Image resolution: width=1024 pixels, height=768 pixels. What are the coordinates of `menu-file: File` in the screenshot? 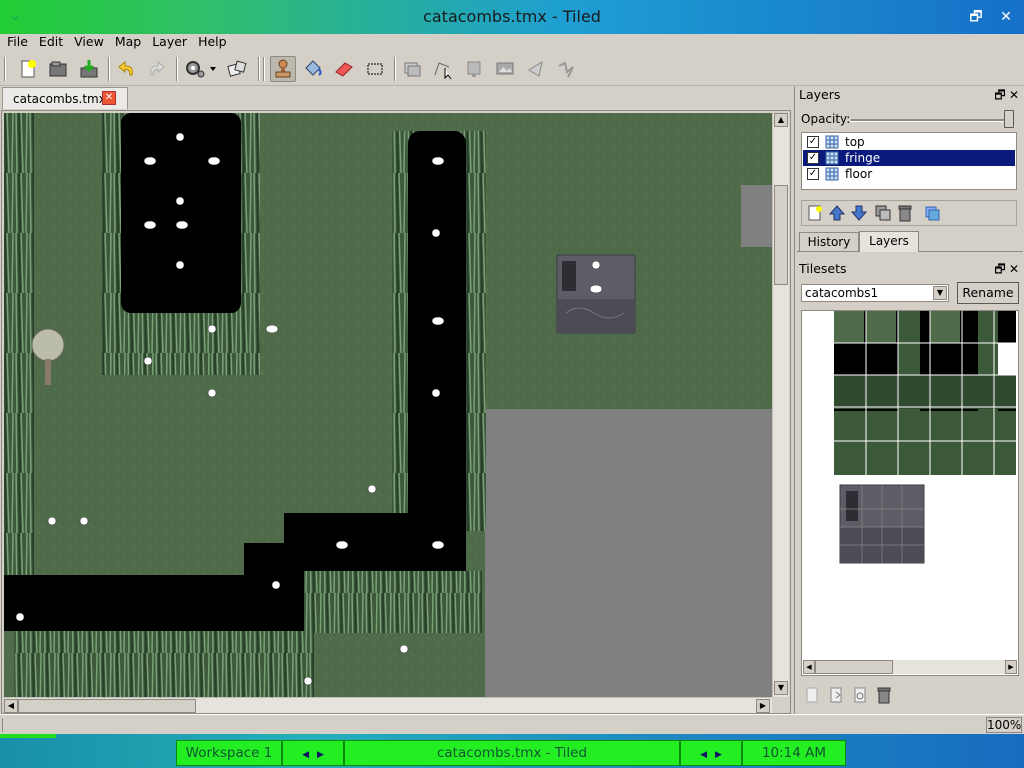 It's located at (17, 42).